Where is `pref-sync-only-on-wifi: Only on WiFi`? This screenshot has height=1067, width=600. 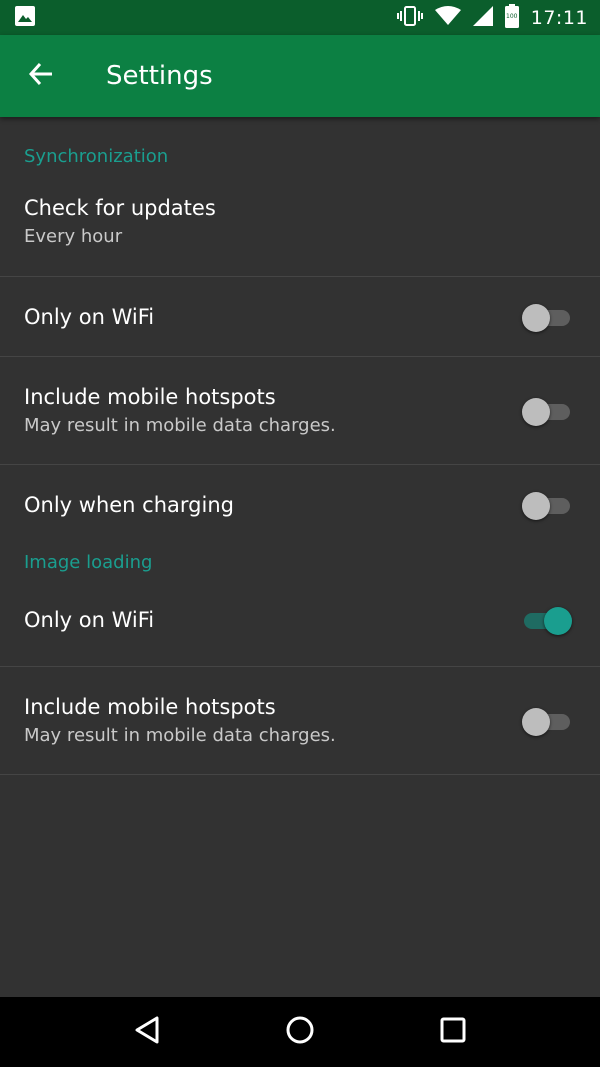
pref-sync-only-on-wifi: Only on WiFi is located at coordinates (300, 317).